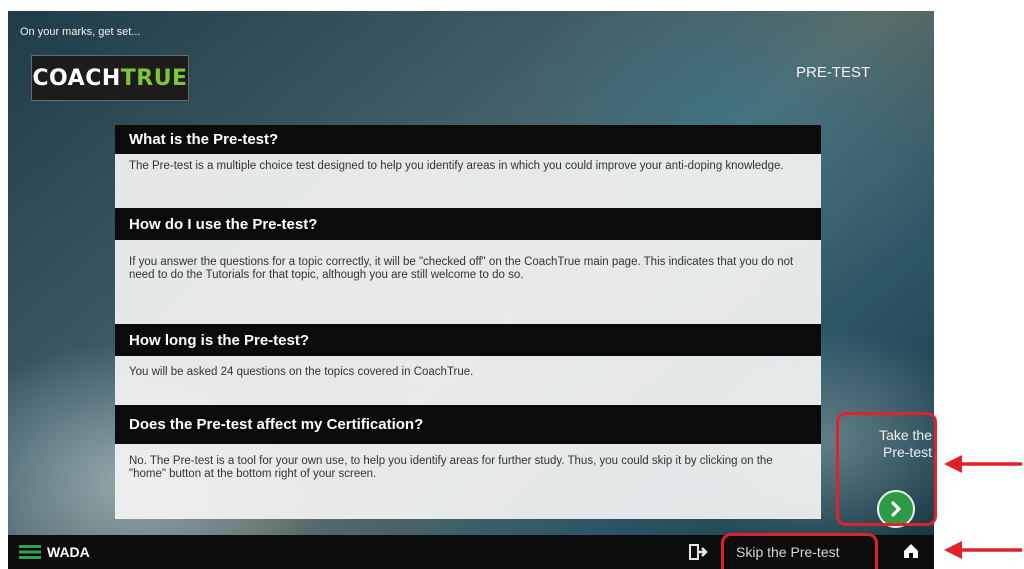 The image size is (1024, 569). I want to click on wada-logo-icon, so click(30, 552).